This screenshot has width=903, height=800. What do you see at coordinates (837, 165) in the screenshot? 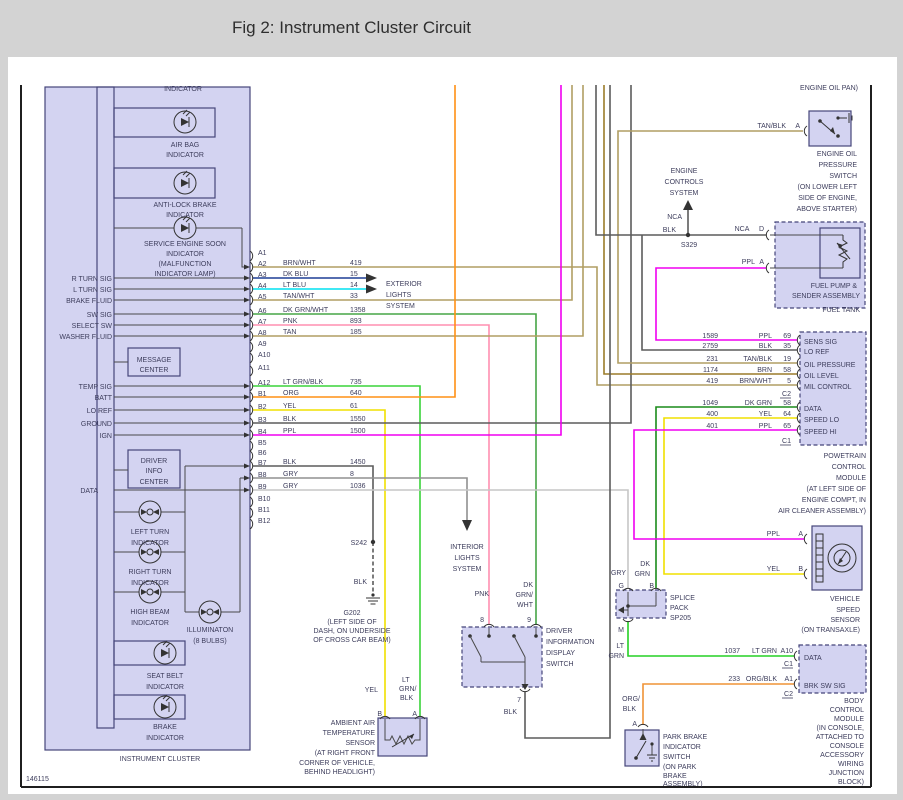
I see `svg-text: PRESSURE` at bounding box center [837, 165].